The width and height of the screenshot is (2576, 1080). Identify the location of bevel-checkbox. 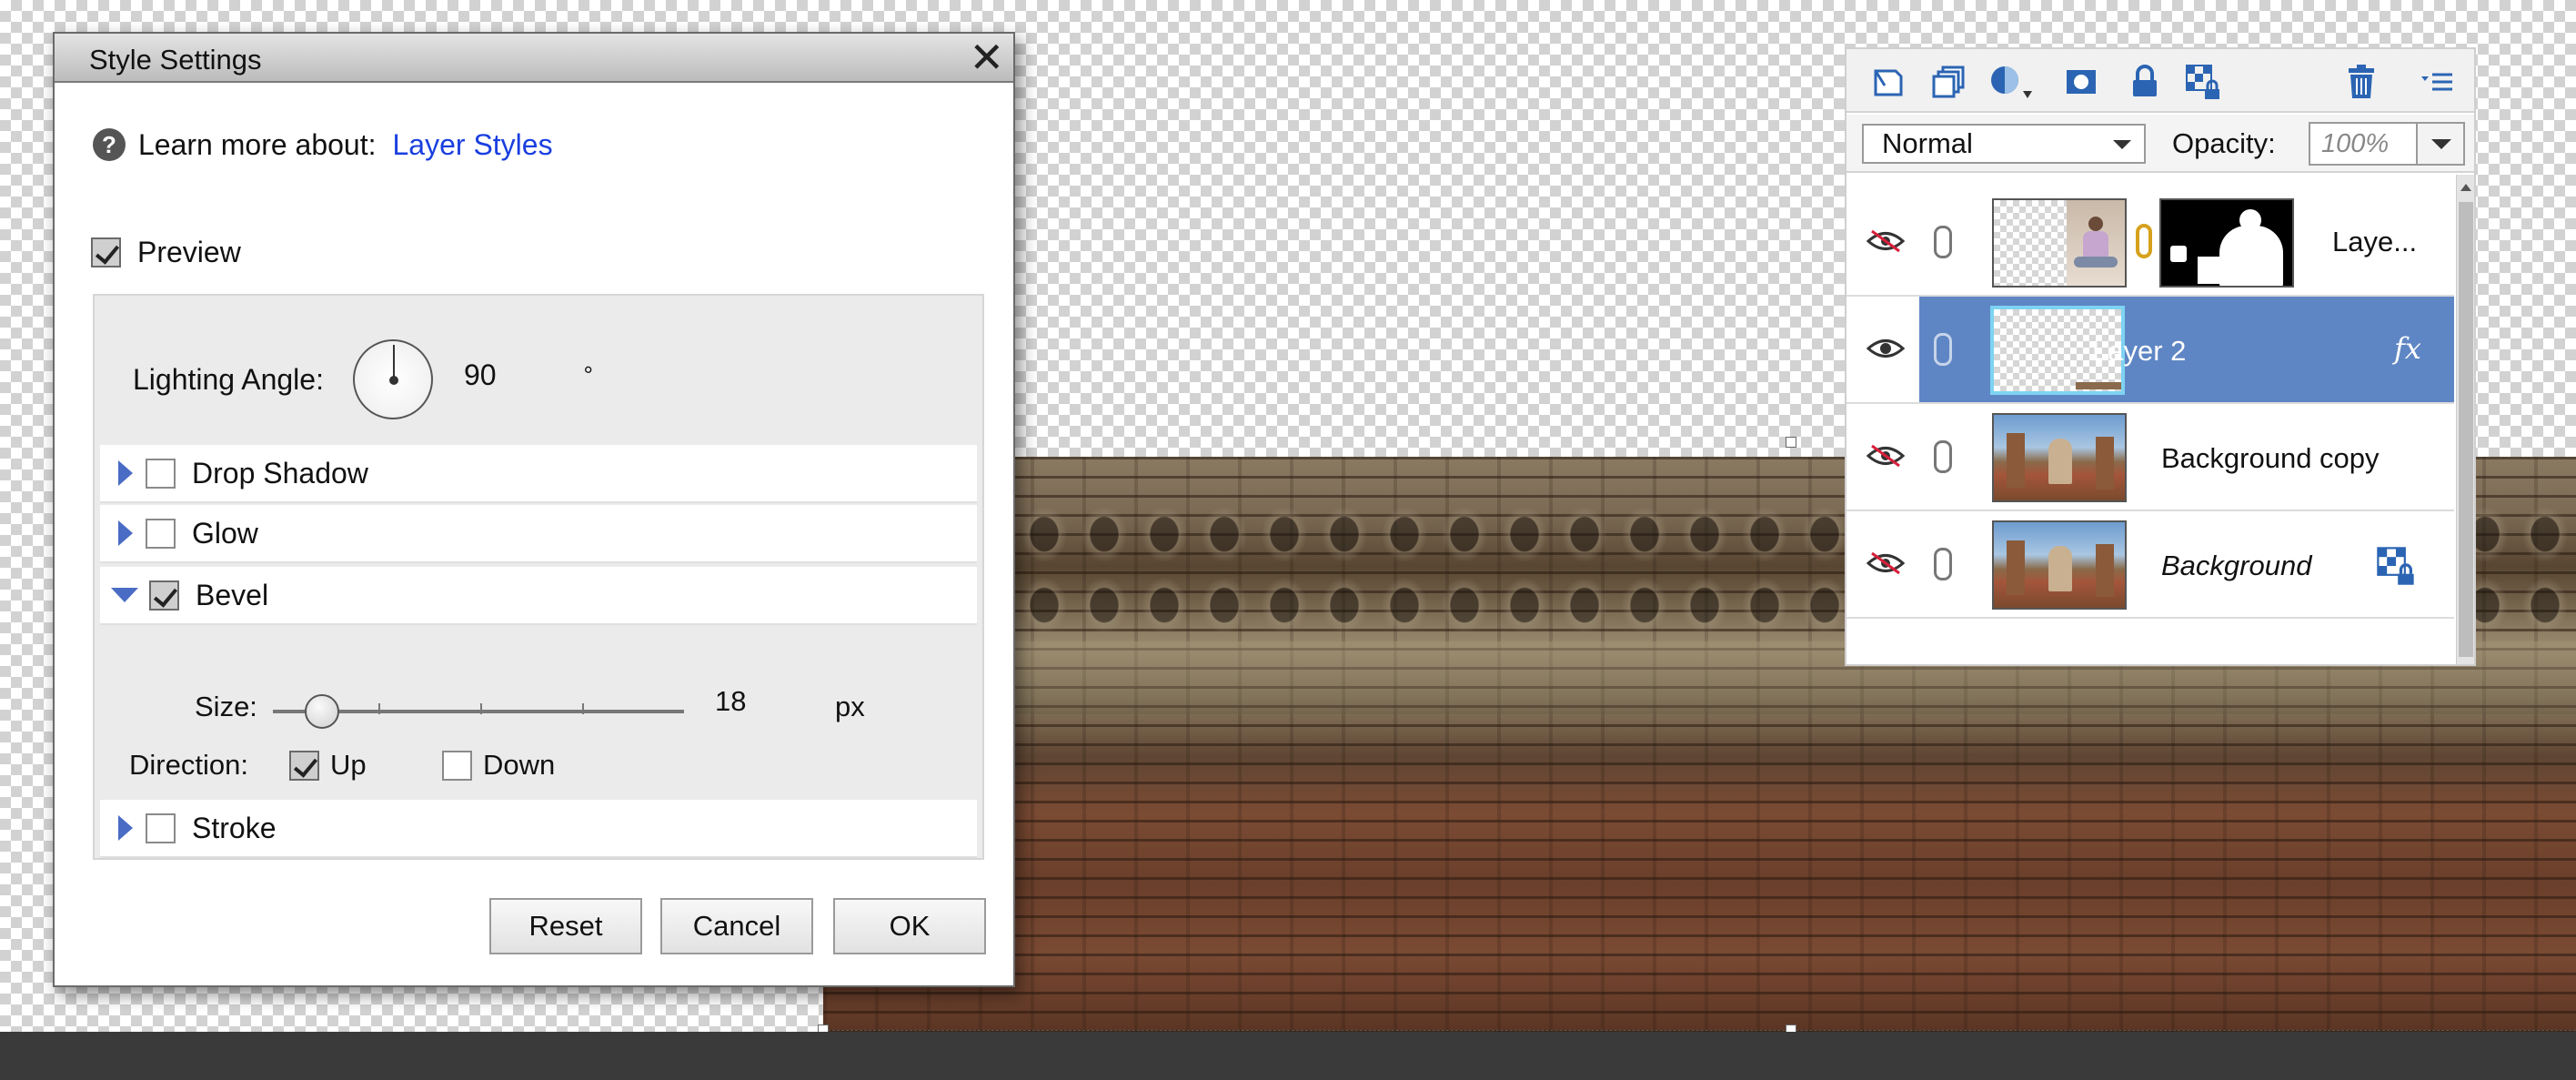
(164, 595).